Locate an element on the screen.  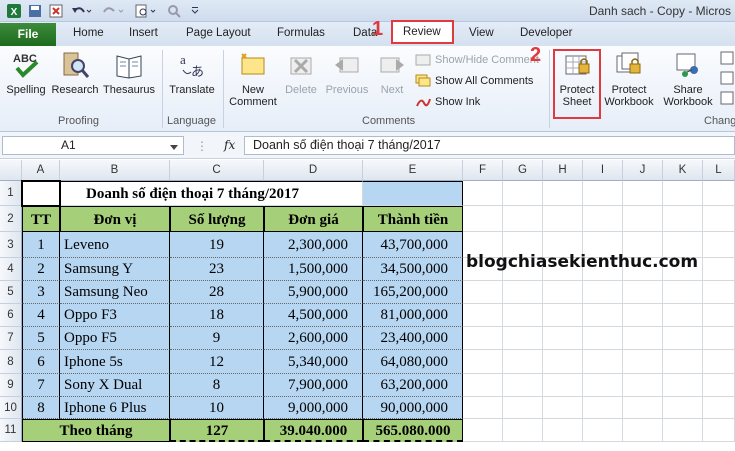
table-cell: Iphone 6 Plus is located at coordinates (115, 408).